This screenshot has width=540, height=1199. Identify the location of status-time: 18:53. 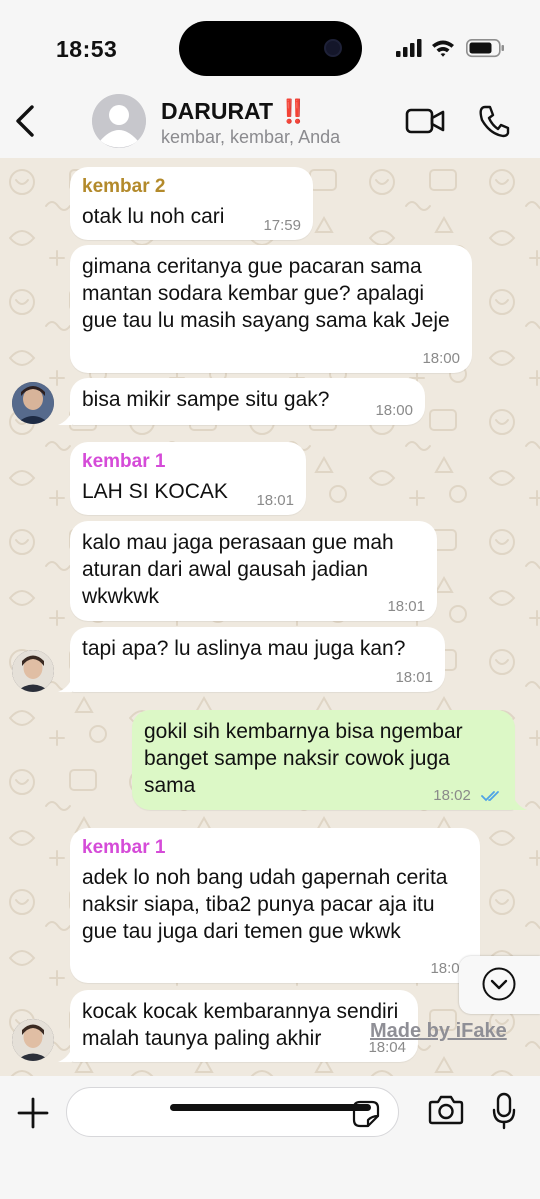
(87, 49).